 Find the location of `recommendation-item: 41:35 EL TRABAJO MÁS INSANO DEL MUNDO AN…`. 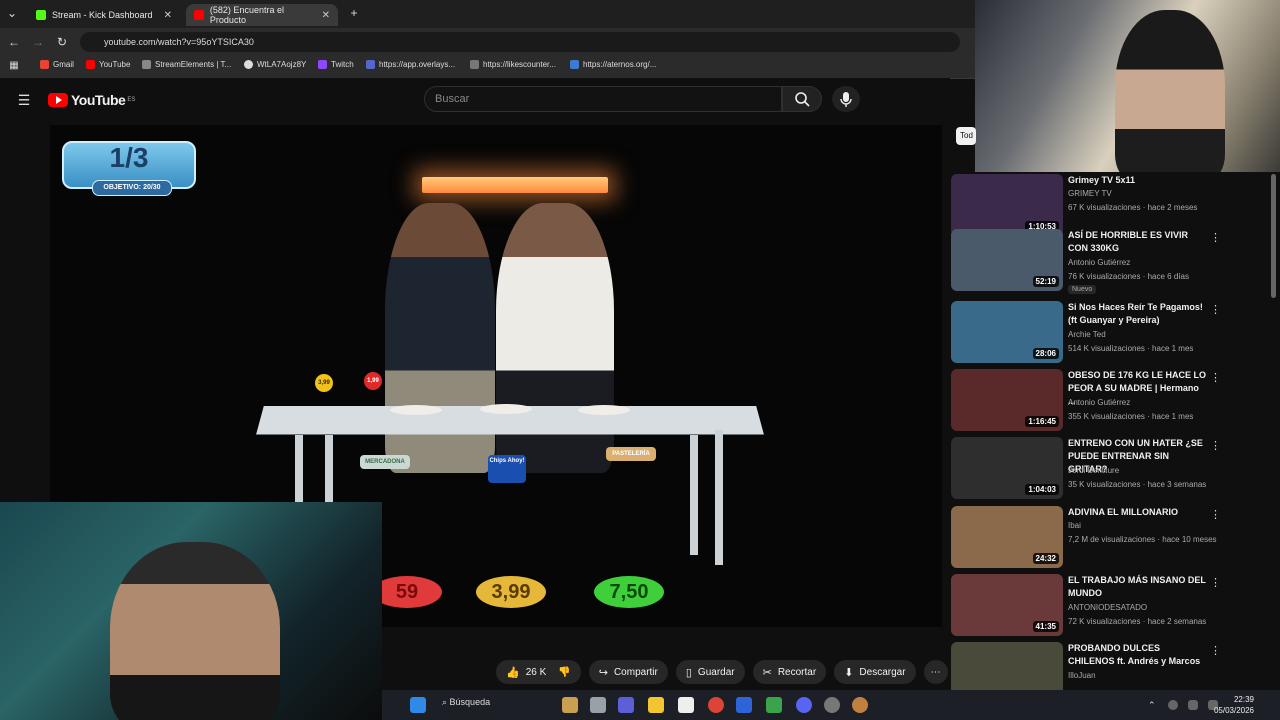

recommendation-item: 41:35 EL TRABAJO MÁS INSANO DEL MUNDO AN… is located at coordinates (1110, 606).